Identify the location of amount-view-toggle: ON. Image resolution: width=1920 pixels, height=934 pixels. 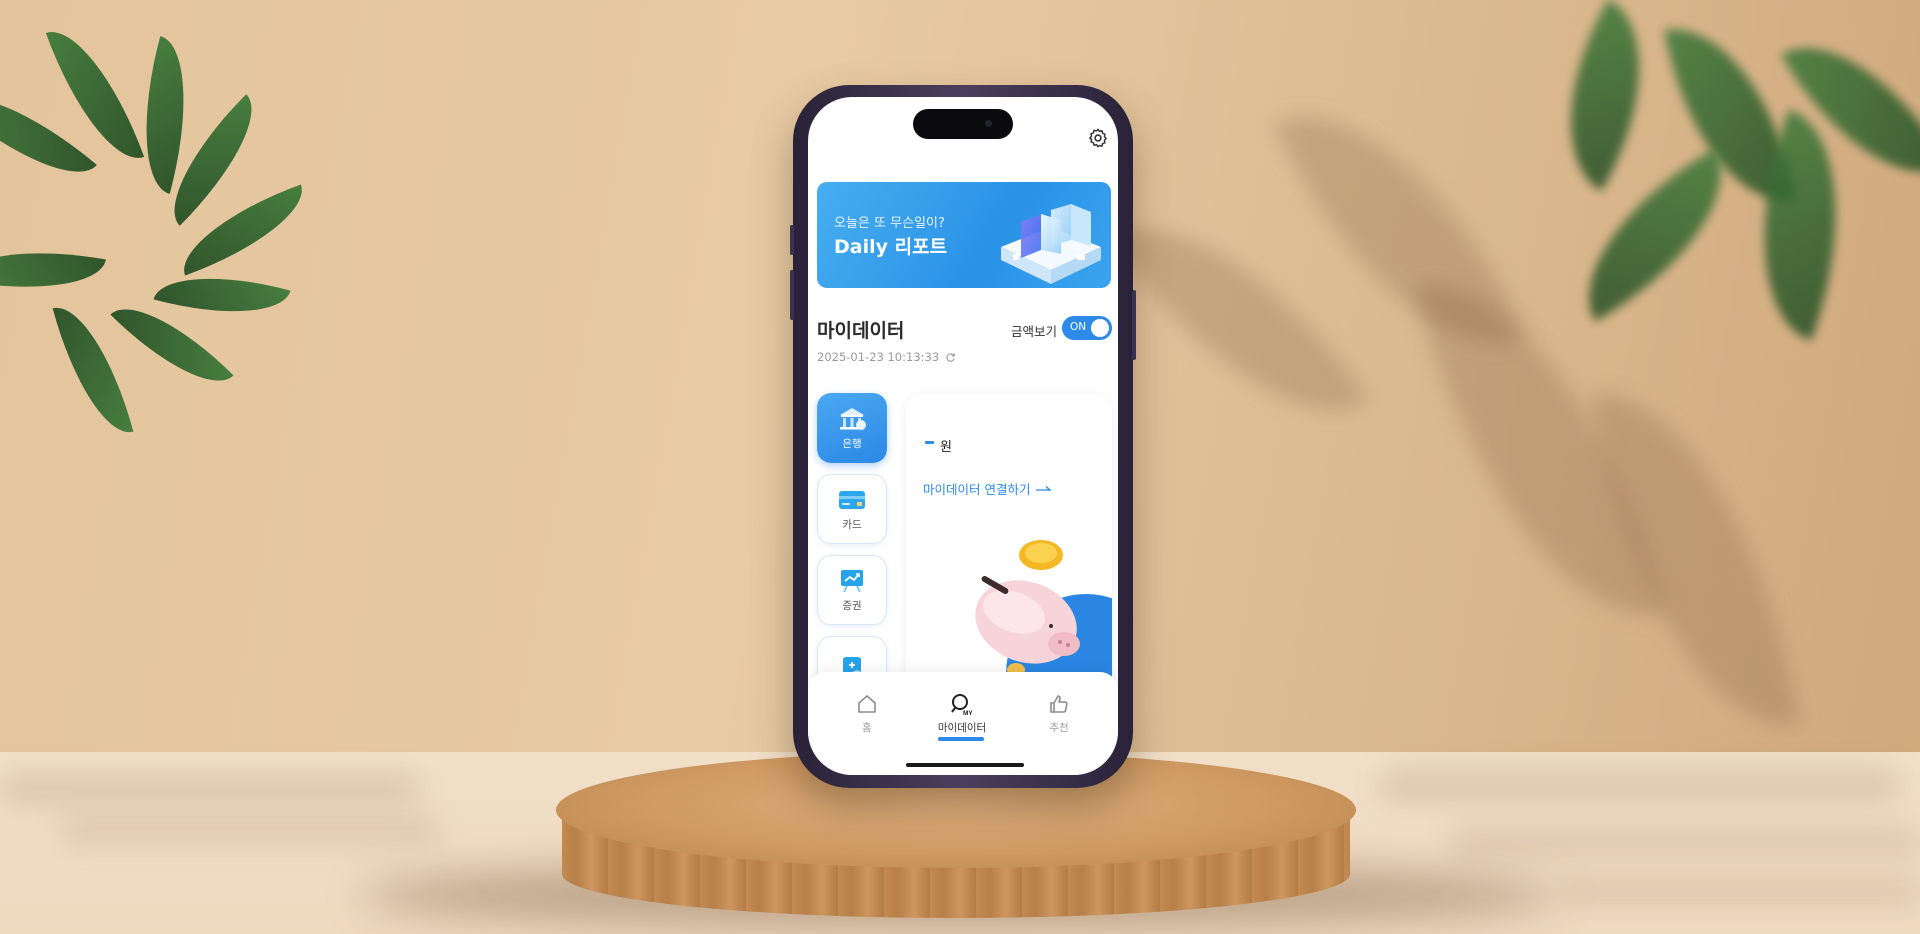
(1087, 328).